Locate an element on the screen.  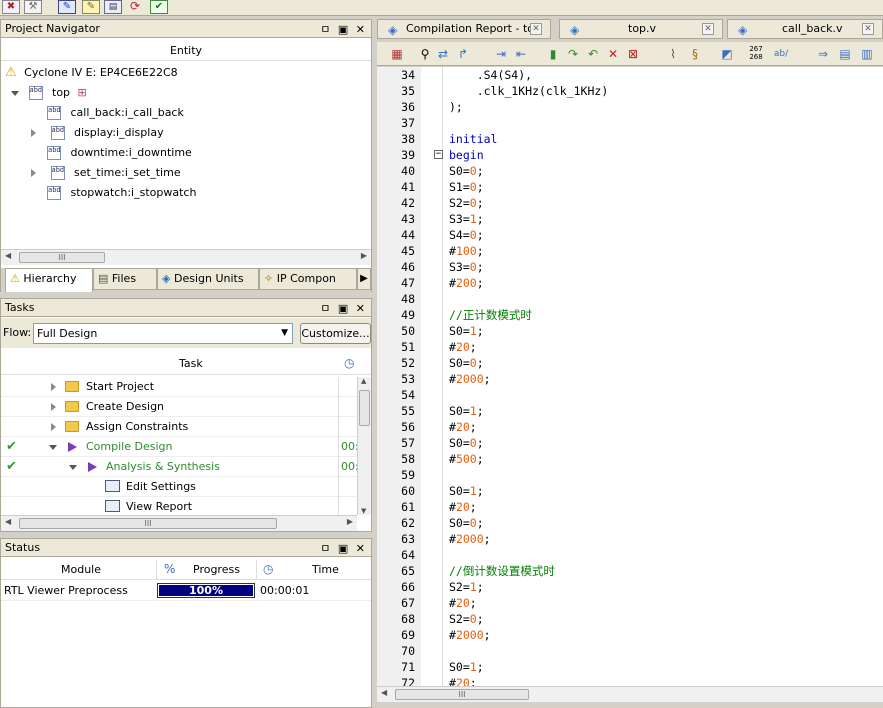
code-line: 65 //倒计数设置模式时 is located at coordinates (629, 571).